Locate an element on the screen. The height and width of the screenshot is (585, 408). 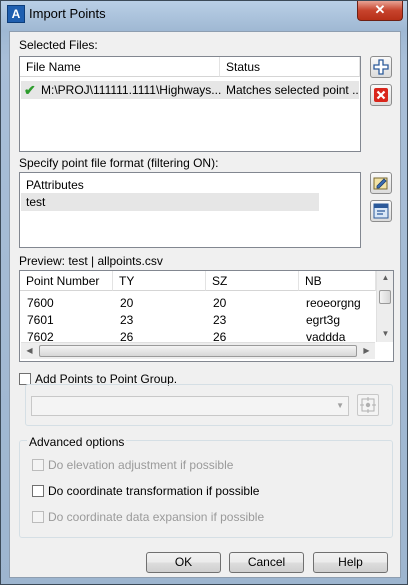
manage-format-button is located at coordinates (381, 211).